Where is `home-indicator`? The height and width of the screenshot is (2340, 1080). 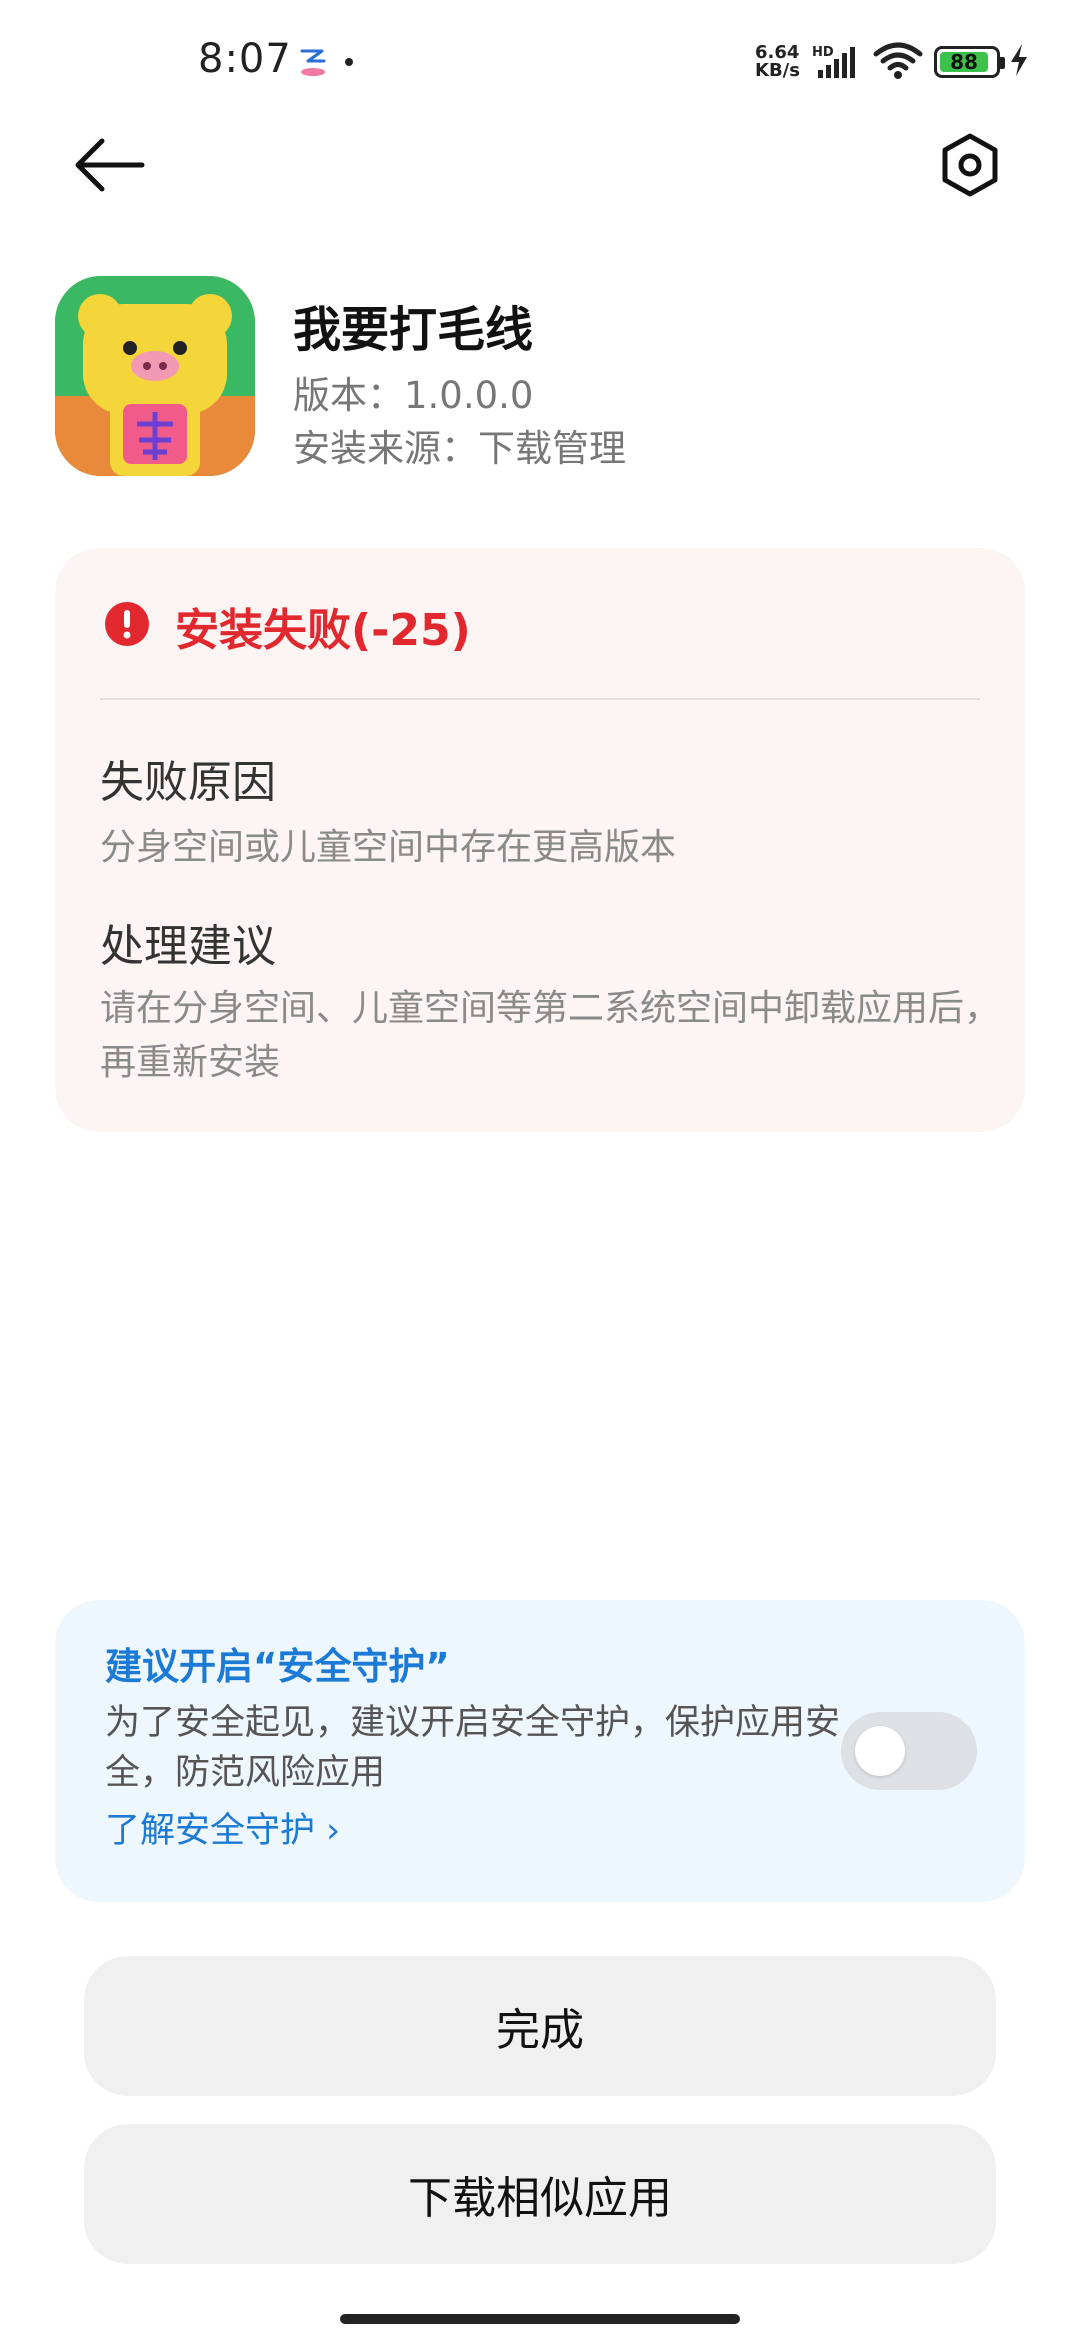
home-indicator is located at coordinates (540, 2319).